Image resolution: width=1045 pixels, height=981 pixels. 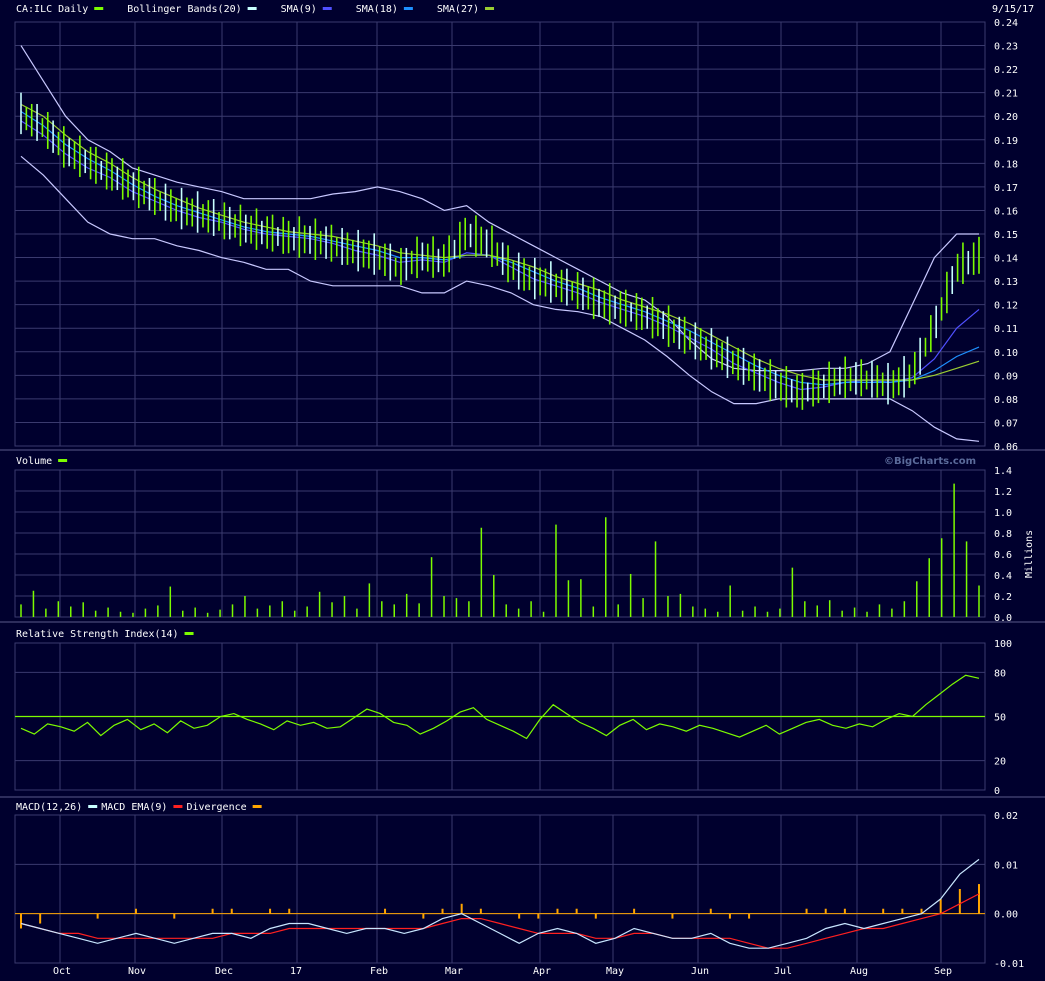 What do you see at coordinates (1006, 915) in the screenshot?
I see `macd-tick-label: 0.00` at bounding box center [1006, 915].